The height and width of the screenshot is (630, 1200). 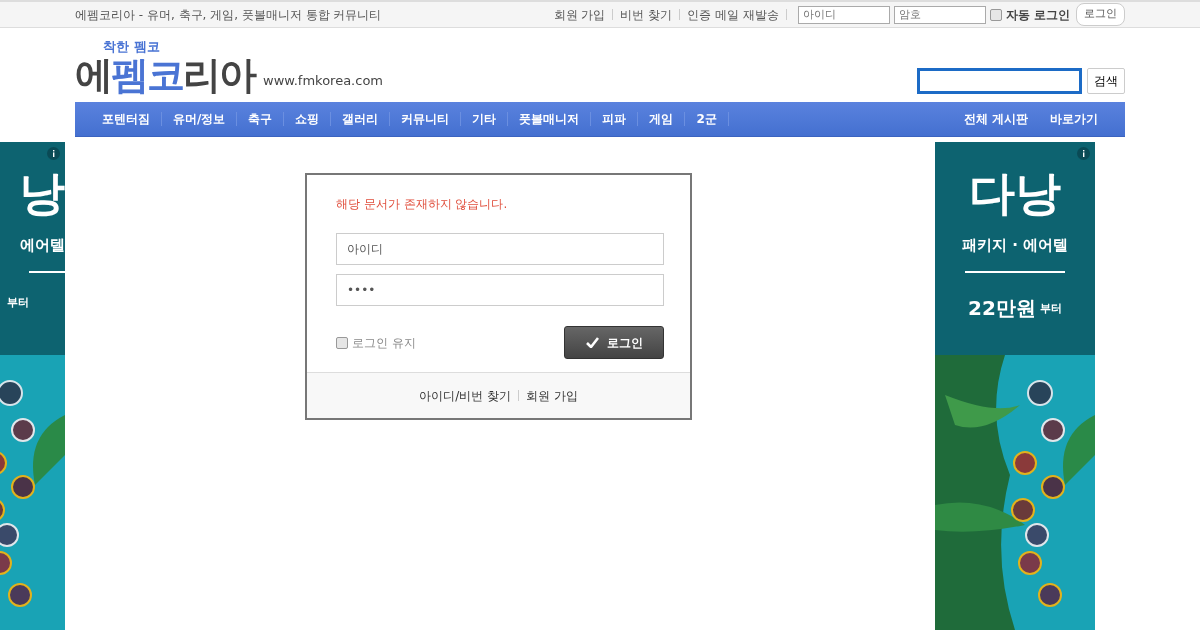 What do you see at coordinates (42, 245) in the screenshot?
I see `ad-subtitle: 에어텔` at bounding box center [42, 245].